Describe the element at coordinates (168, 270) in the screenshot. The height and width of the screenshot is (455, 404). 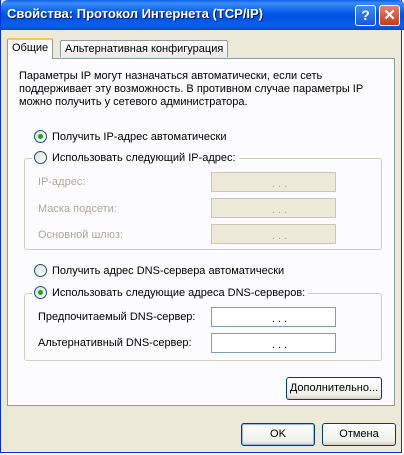
I see `dns-auto-label: Получить адрес DNS-сервера автоматически` at that location.